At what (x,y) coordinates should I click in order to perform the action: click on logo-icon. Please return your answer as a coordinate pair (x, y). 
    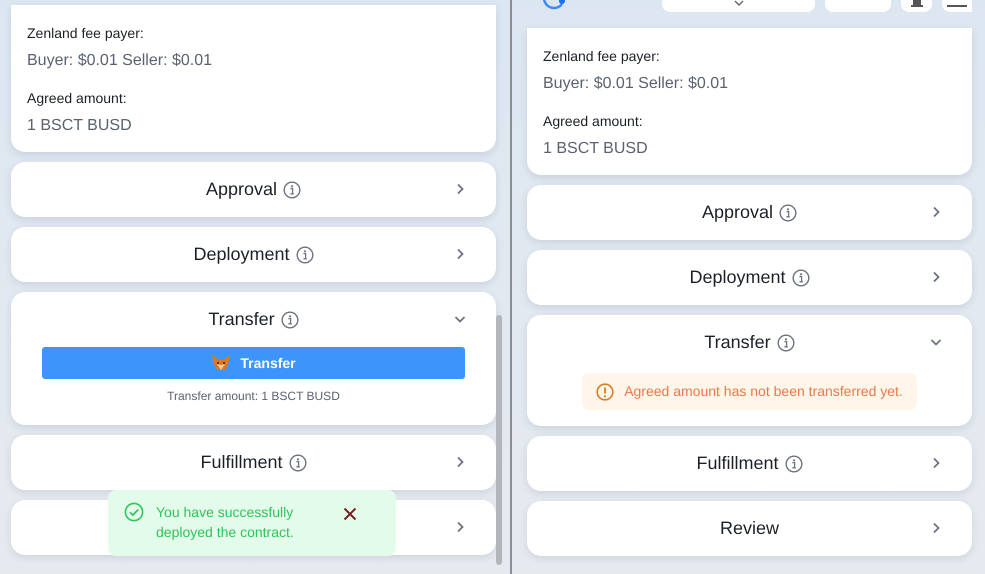
    Looking at the image, I should click on (554, 6).